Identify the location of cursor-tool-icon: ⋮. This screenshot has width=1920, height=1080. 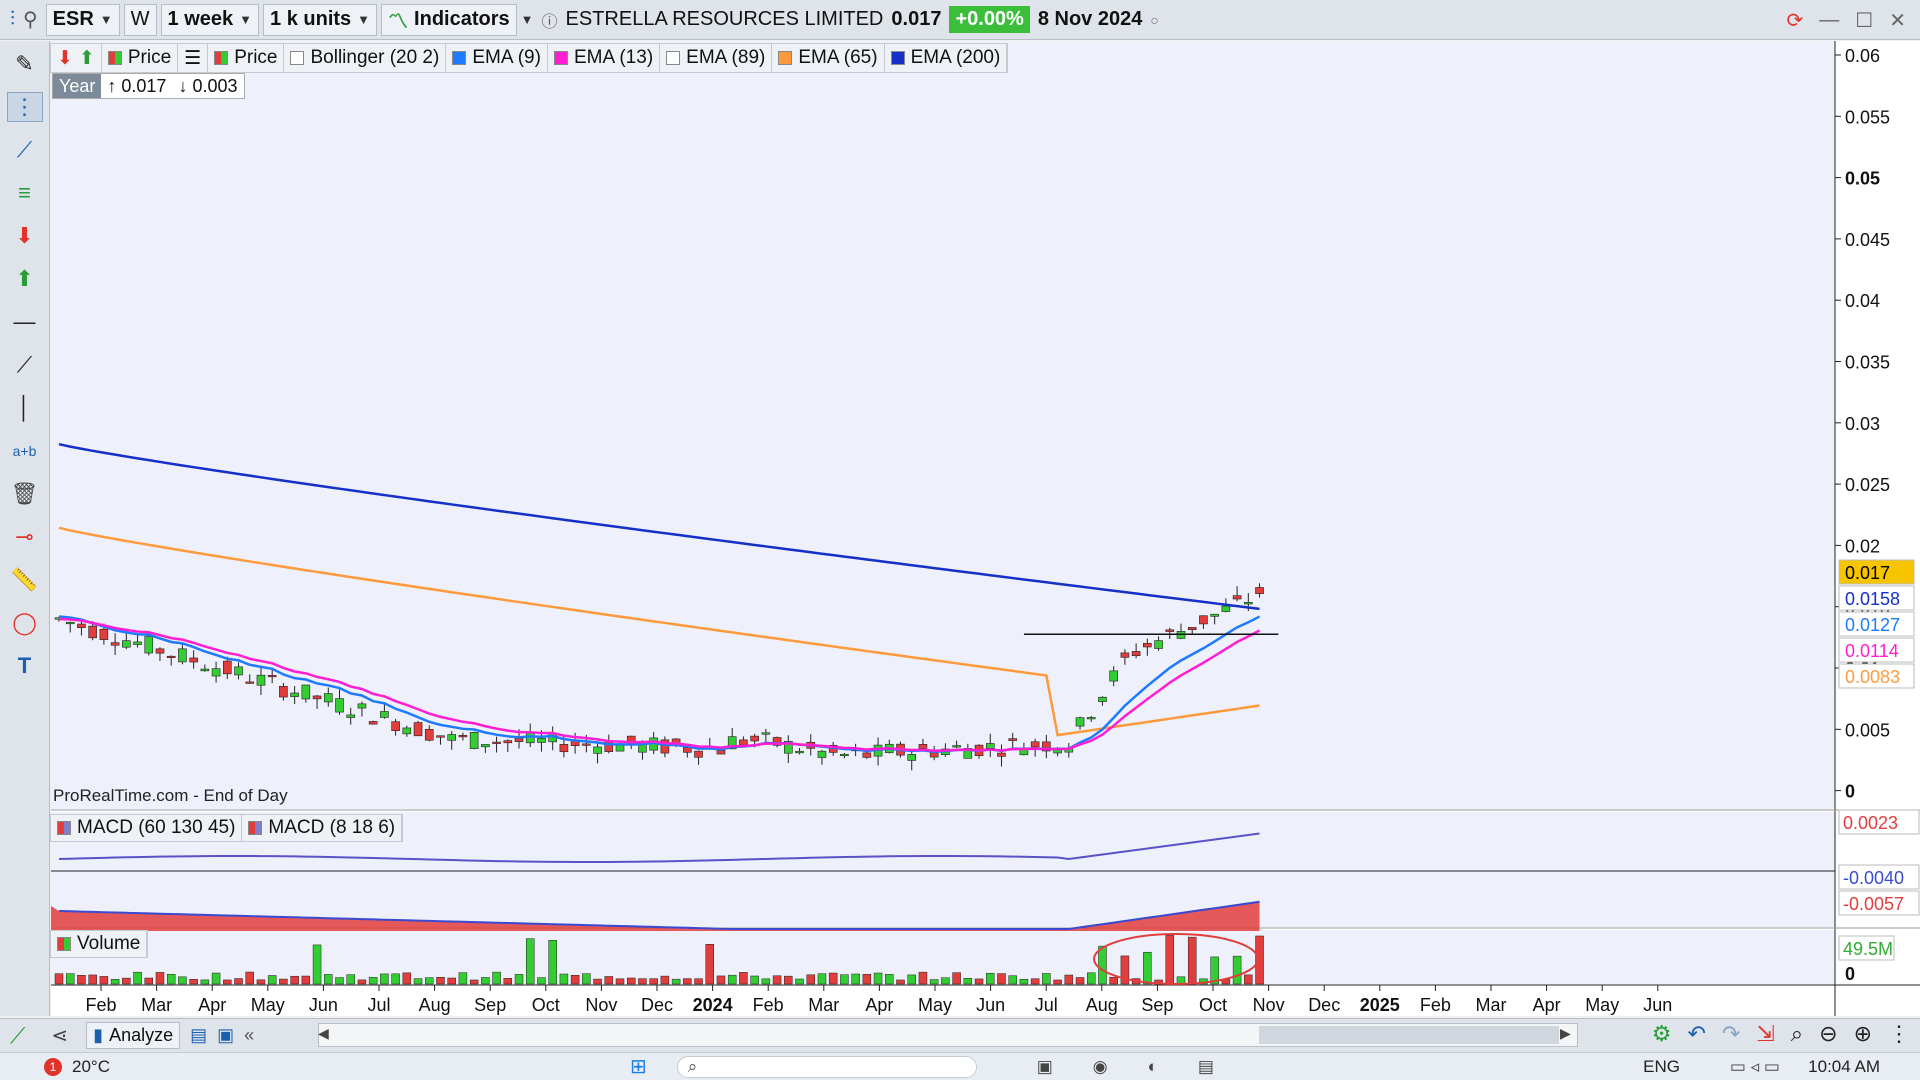
(24, 107).